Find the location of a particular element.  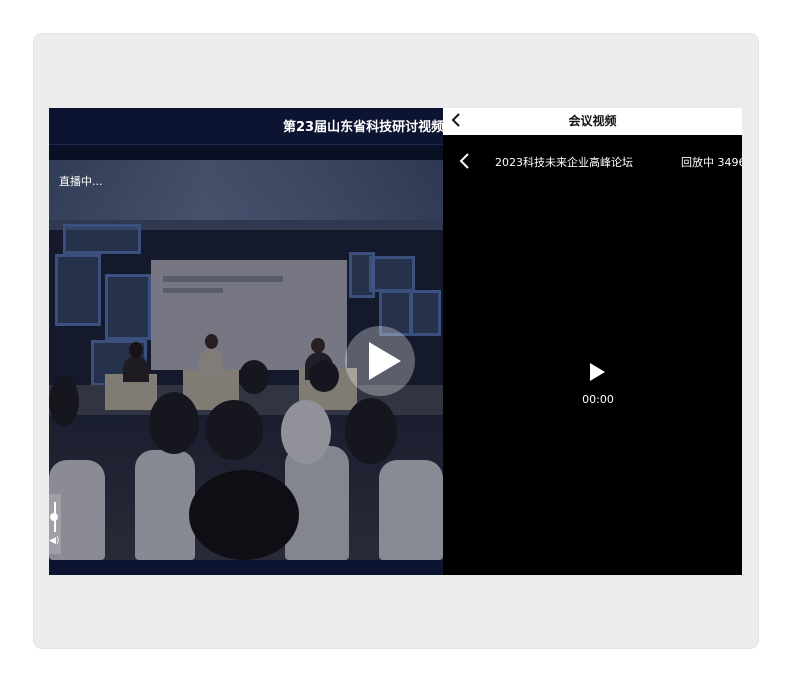

left-player-title: 第23届山东省科技研讨视频 is located at coordinates (363, 127).